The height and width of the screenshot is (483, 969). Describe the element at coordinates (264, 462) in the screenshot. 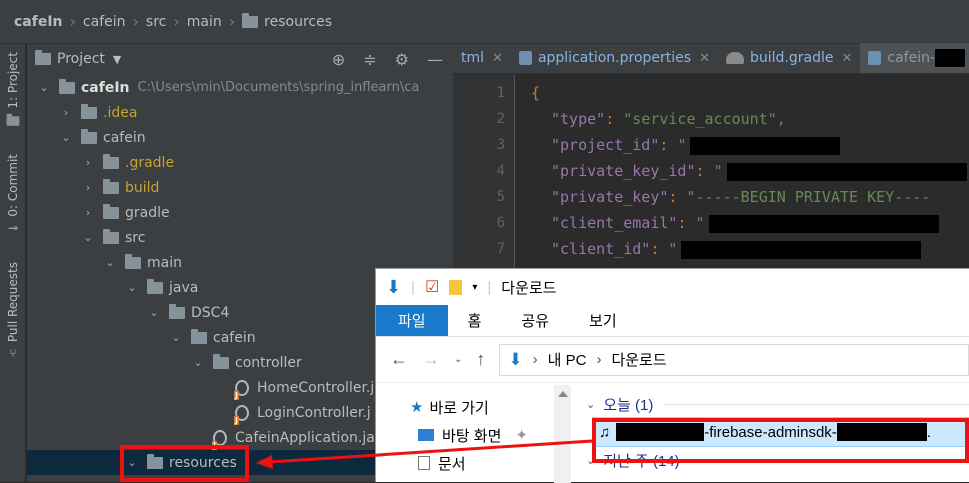

I see `arrow-head` at that location.